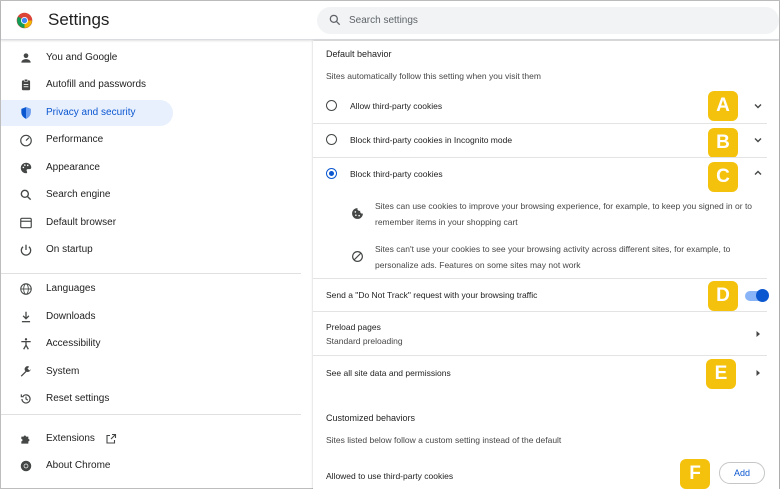 Image resolution: width=780 pixels, height=489 pixels. I want to click on sidebar-item-reset-settings: Reset settings, so click(87, 399).